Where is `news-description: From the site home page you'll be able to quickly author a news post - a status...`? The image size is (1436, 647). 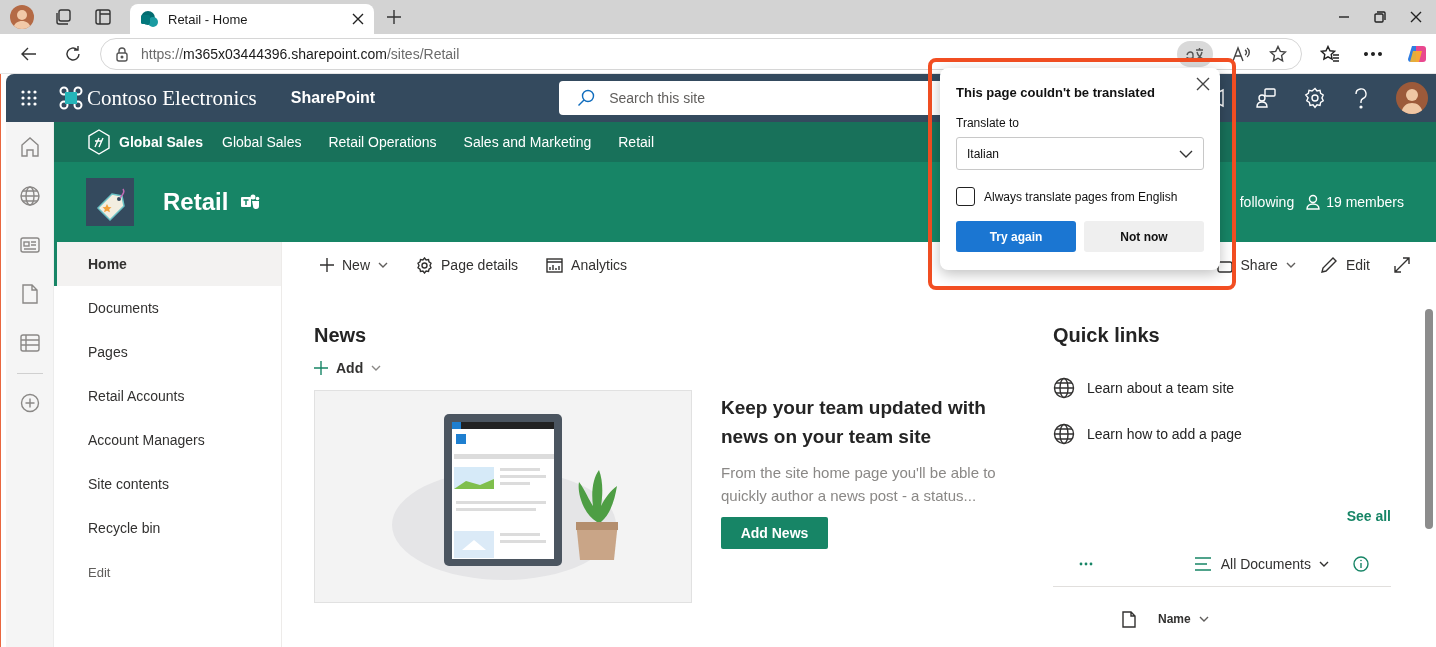 news-description: From the site home page you'll be able to quickly author a news post - a status... is located at coordinates (859, 484).